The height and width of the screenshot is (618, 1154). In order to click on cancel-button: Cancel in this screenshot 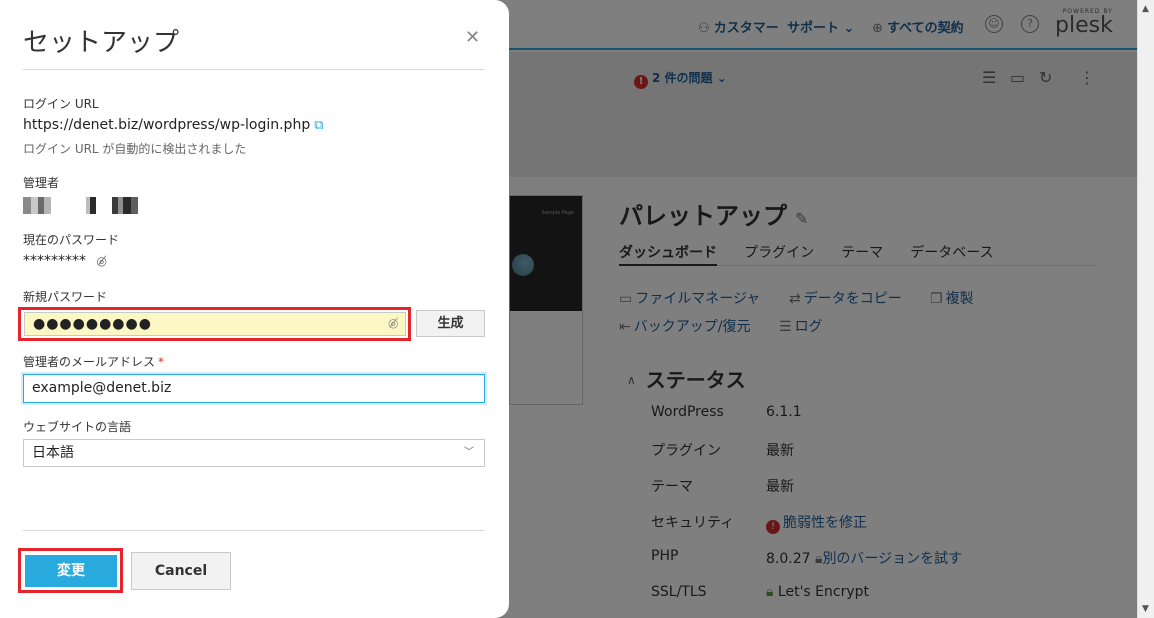, I will do `click(181, 571)`.